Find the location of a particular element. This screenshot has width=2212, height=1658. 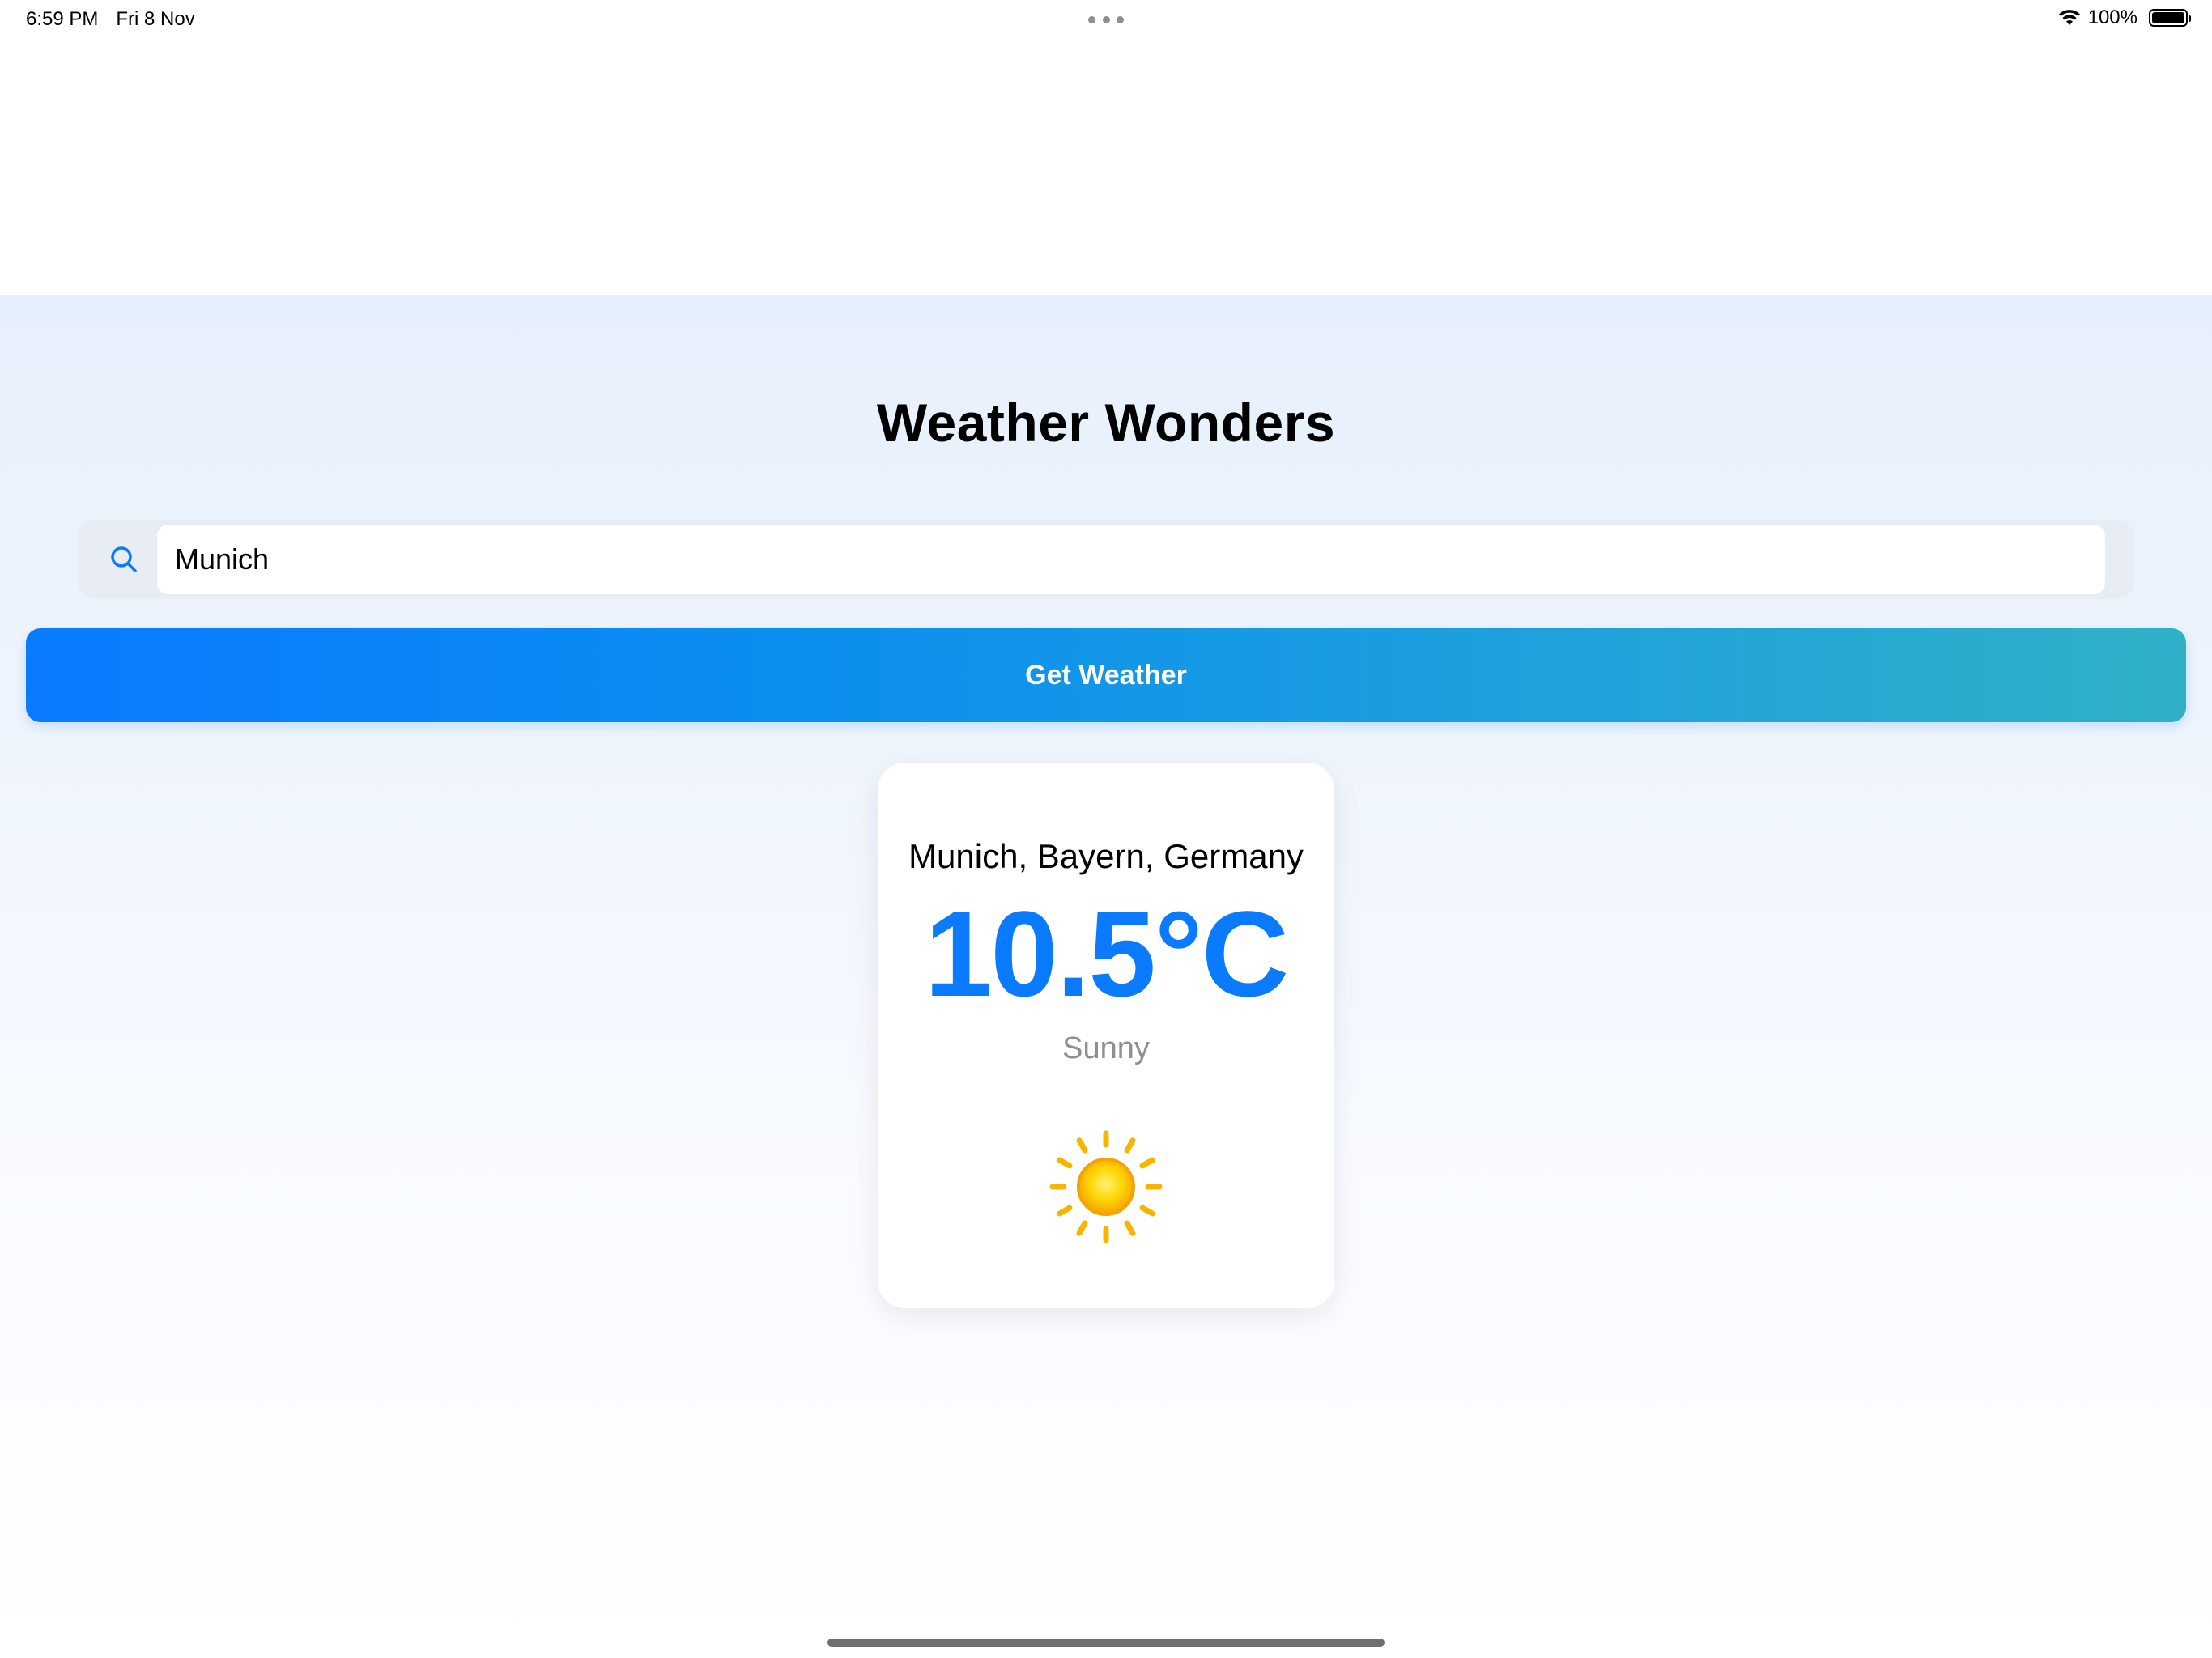

home-indicator is located at coordinates (1106, 1643).